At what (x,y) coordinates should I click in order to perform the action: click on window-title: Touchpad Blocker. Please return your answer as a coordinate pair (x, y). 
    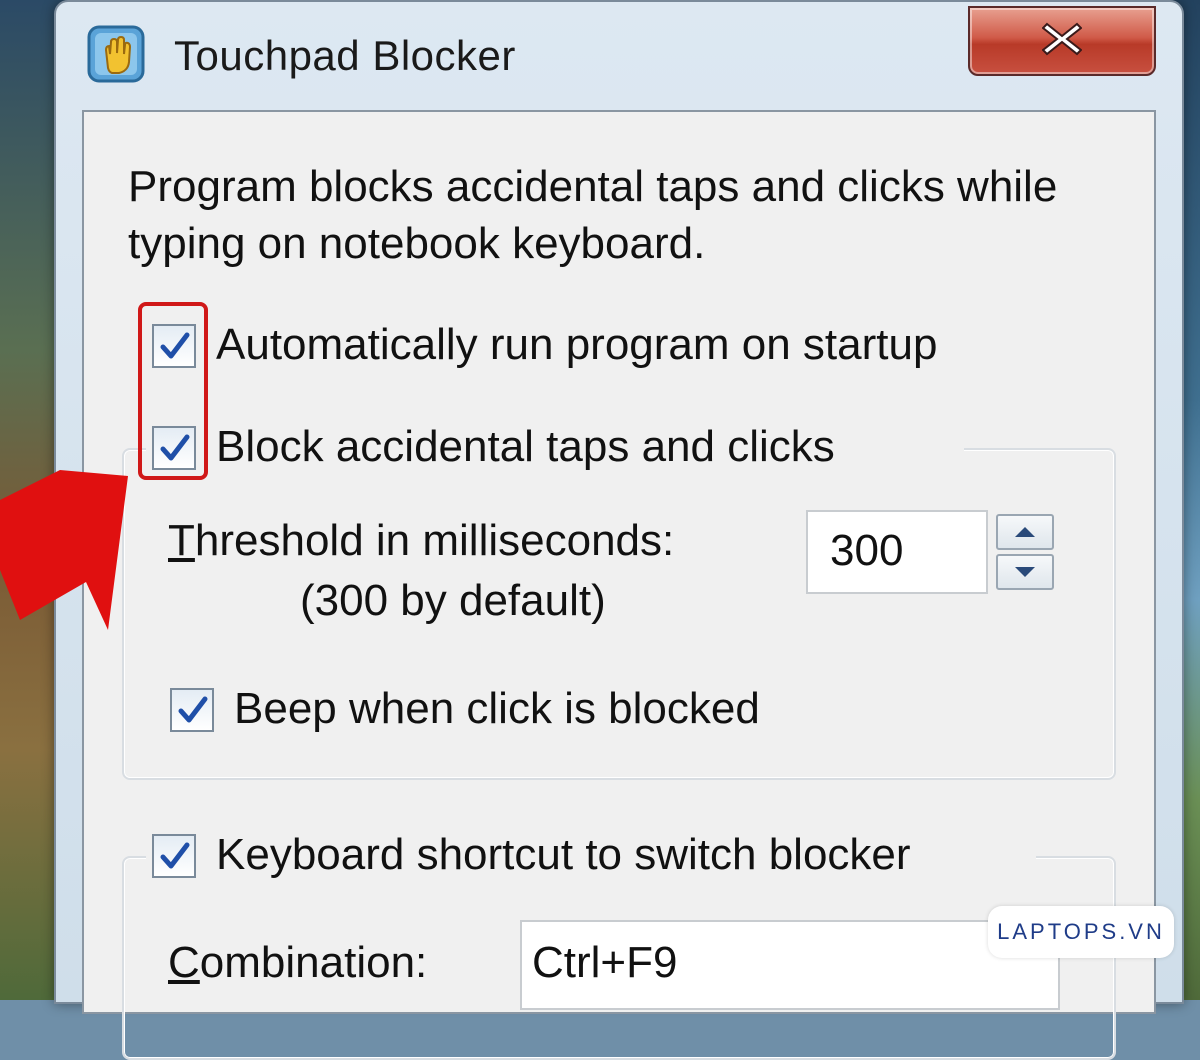
    Looking at the image, I should click on (345, 55).